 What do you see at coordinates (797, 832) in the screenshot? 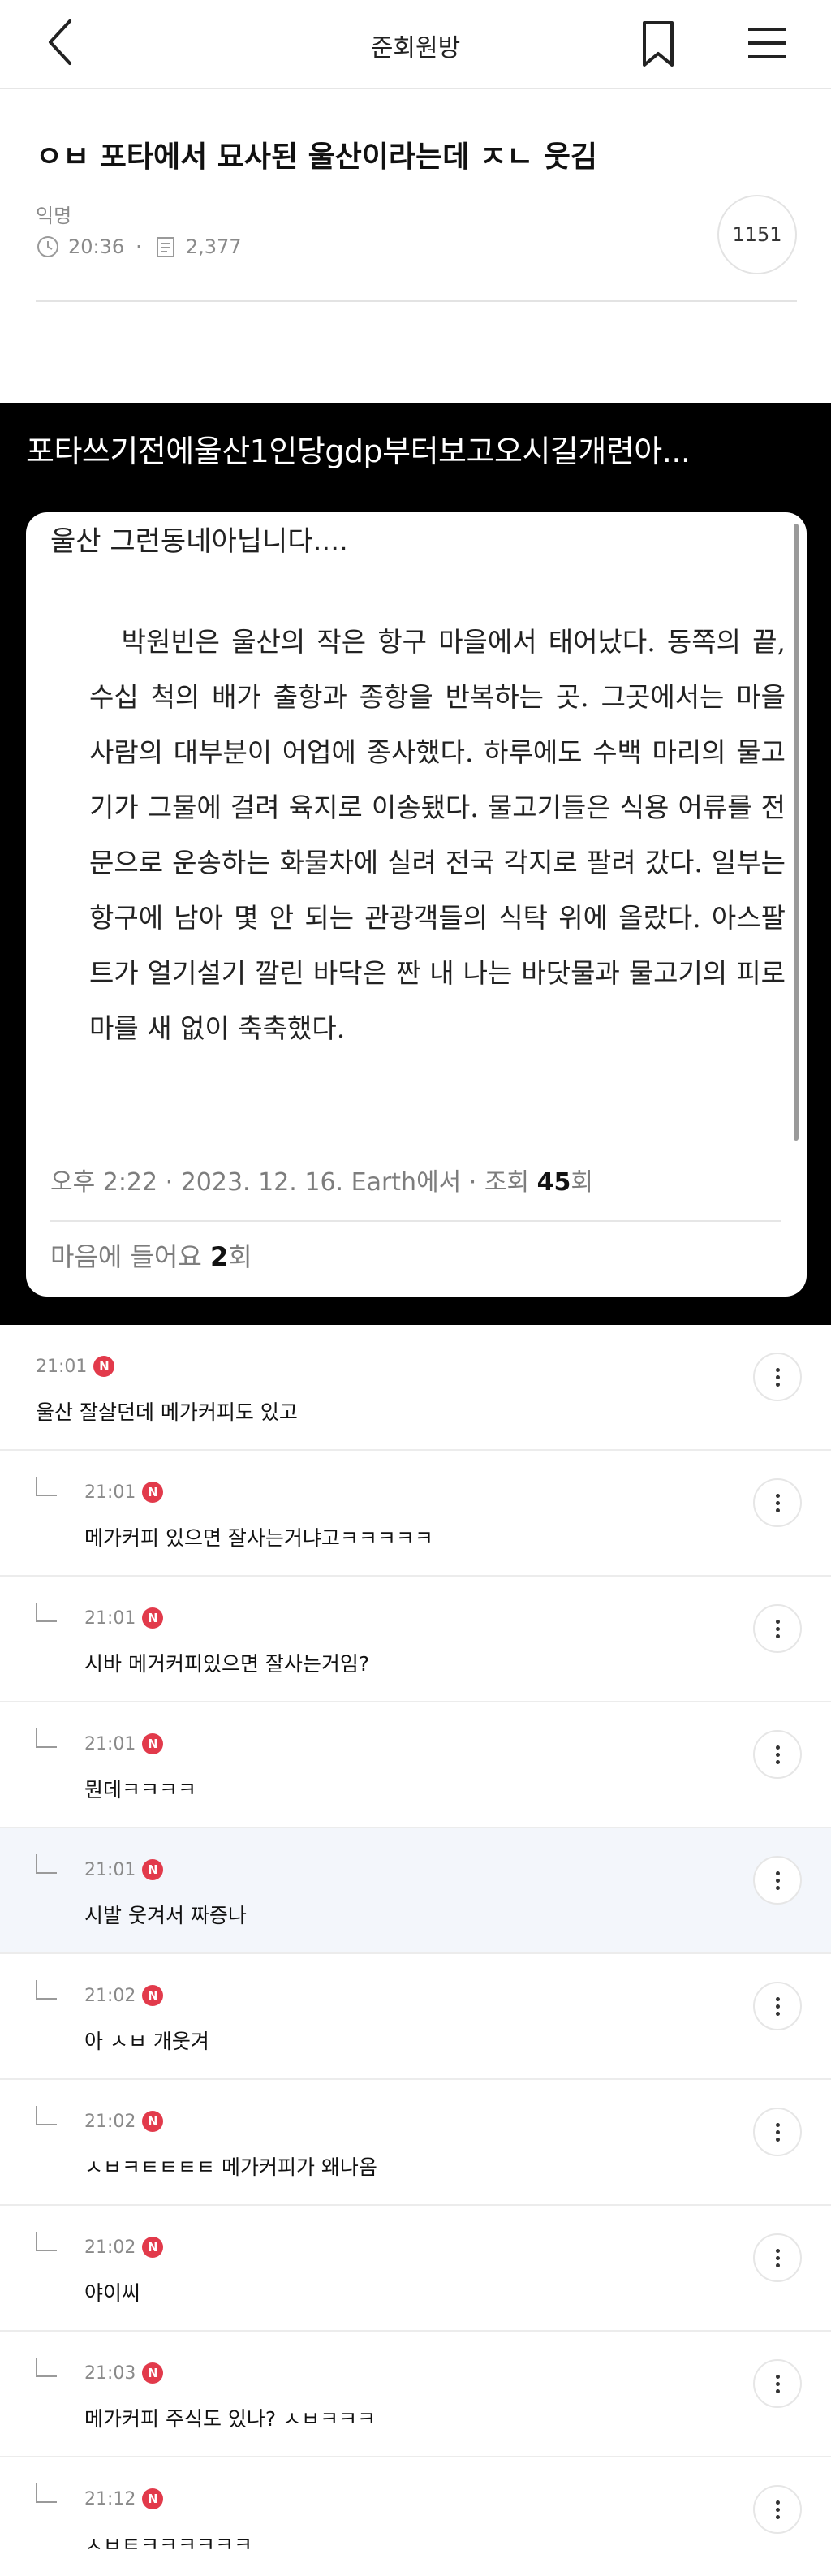
I see `quoted-post-scrollbar` at bounding box center [797, 832].